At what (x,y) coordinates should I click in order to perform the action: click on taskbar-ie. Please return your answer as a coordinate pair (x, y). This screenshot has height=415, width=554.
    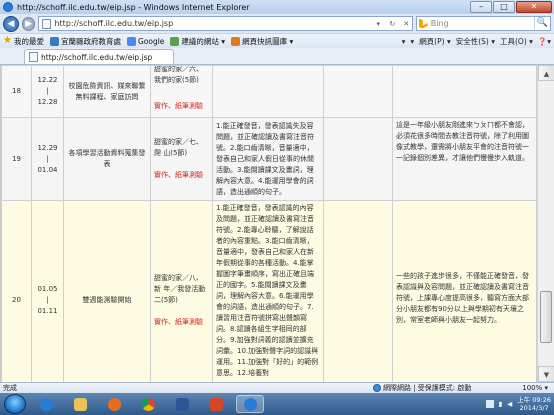
    Looking at the image, I should click on (46, 404).